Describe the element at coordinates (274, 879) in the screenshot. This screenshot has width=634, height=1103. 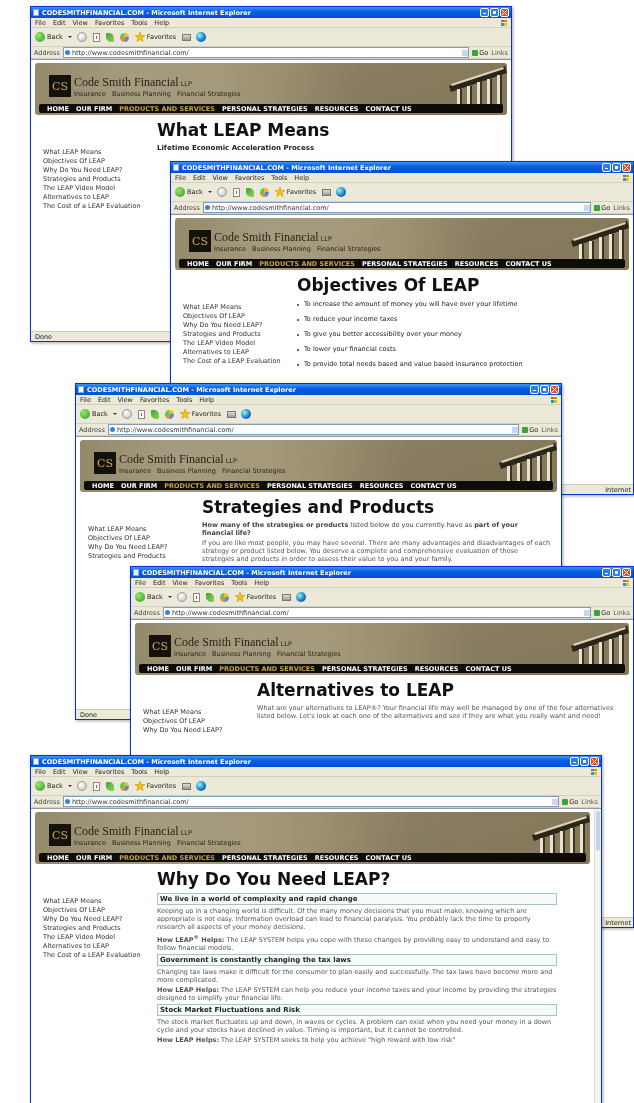
I see `page-heading: Why Do You Need LEAP?` at that location.